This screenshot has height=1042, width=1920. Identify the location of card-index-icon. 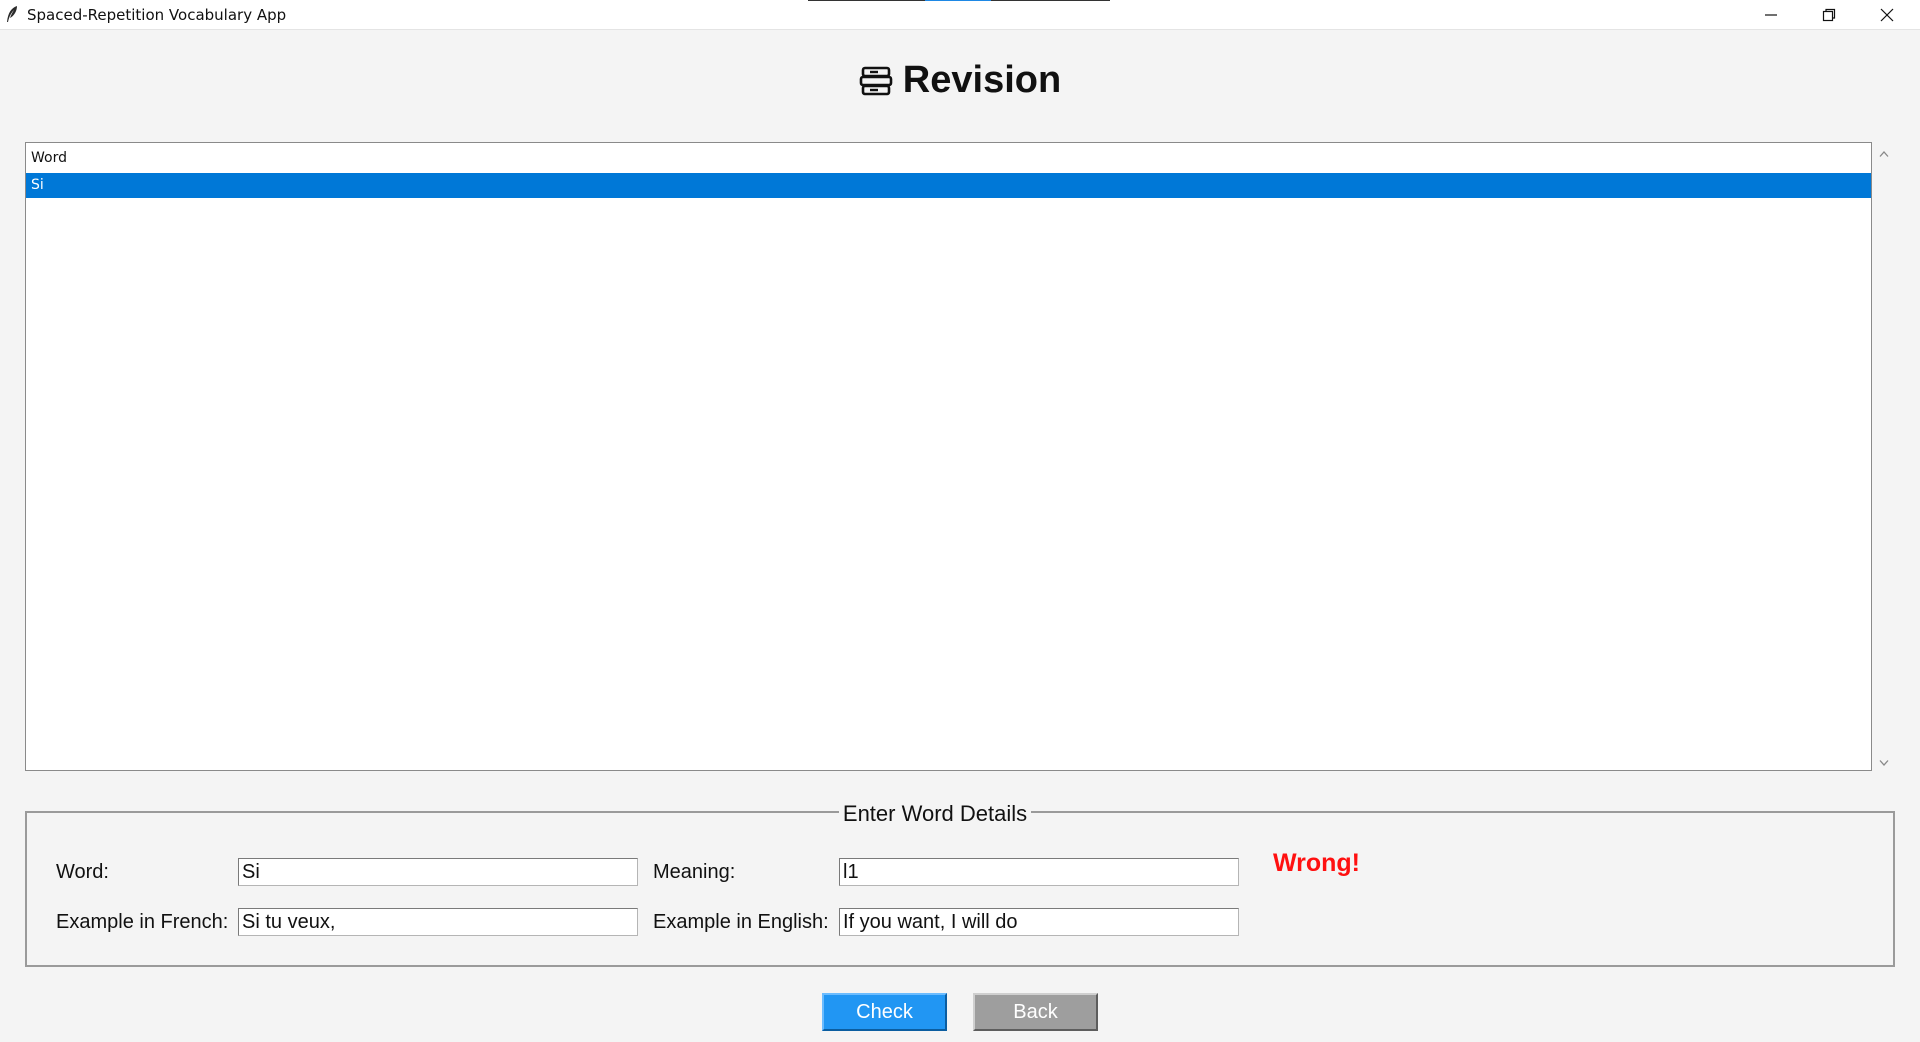
(876, 81).